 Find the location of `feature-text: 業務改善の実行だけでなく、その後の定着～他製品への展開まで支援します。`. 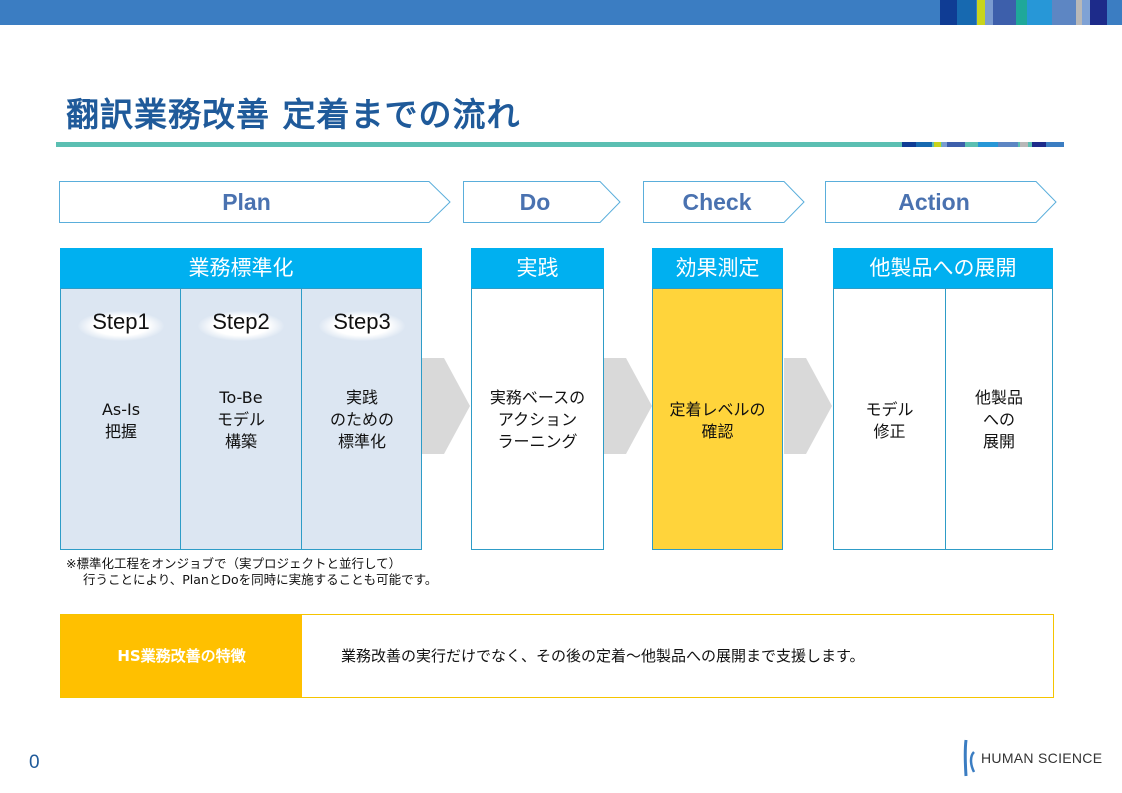

feature-text: 業務改善の実行だけでなく、その後の定着～他製品への展開まで支援します。 is located at coordinates (603, 656).